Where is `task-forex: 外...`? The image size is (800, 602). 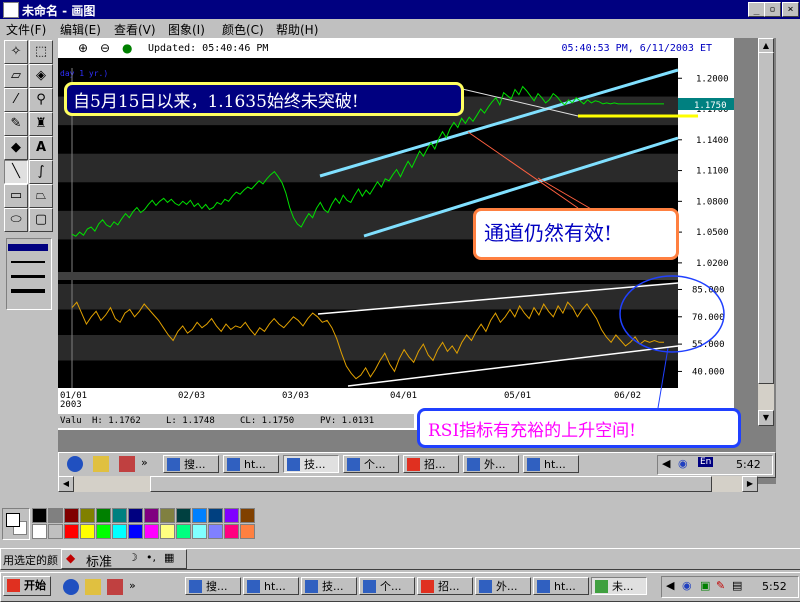 task-forex: 外... is located at coordinates (503, 586).